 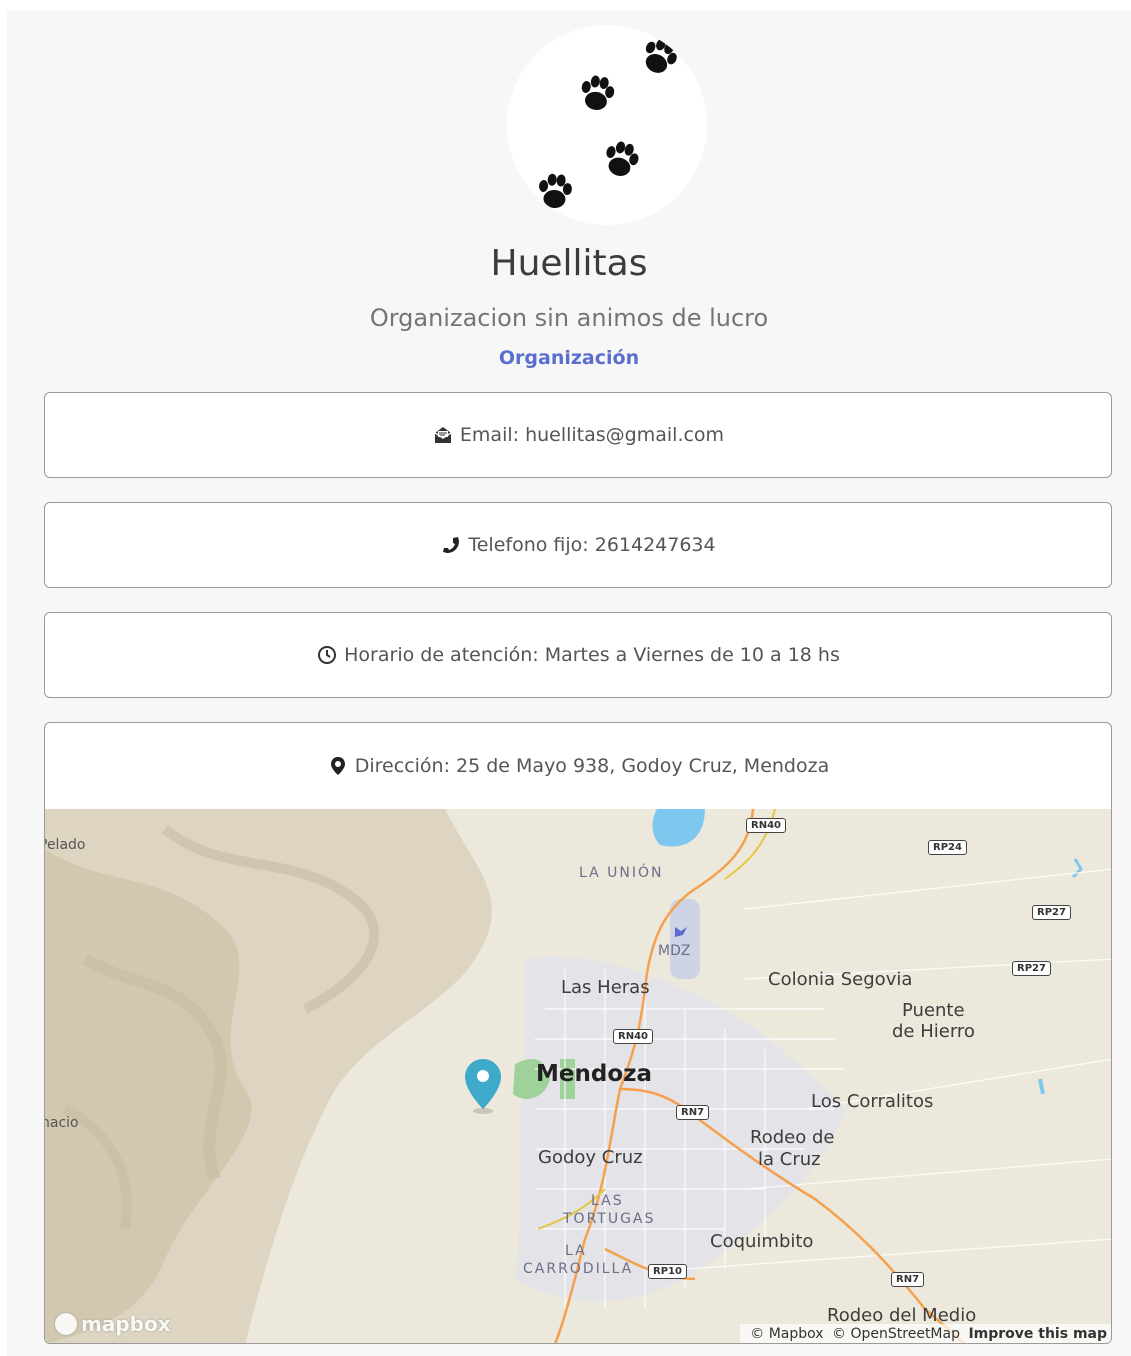 What do you see at coordinates (451, 545) in the screenshot?
I see `phone-icon` at bounding box center [451, 545].